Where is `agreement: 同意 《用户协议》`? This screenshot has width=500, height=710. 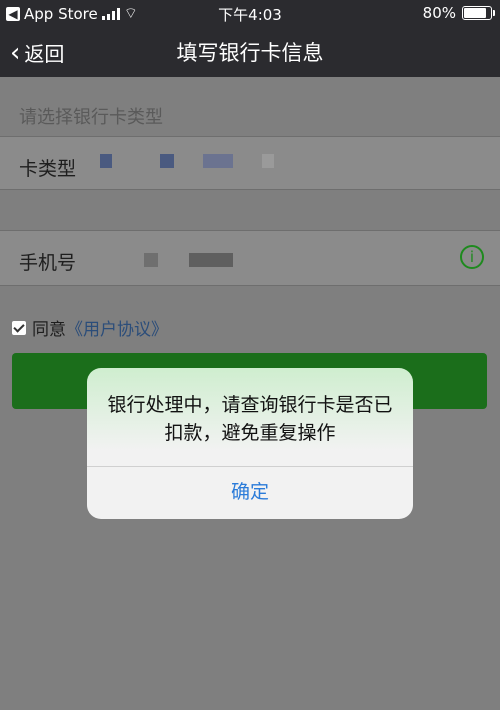 agreement: 同意 《用户协议》 is located at coordinates (90, 327).